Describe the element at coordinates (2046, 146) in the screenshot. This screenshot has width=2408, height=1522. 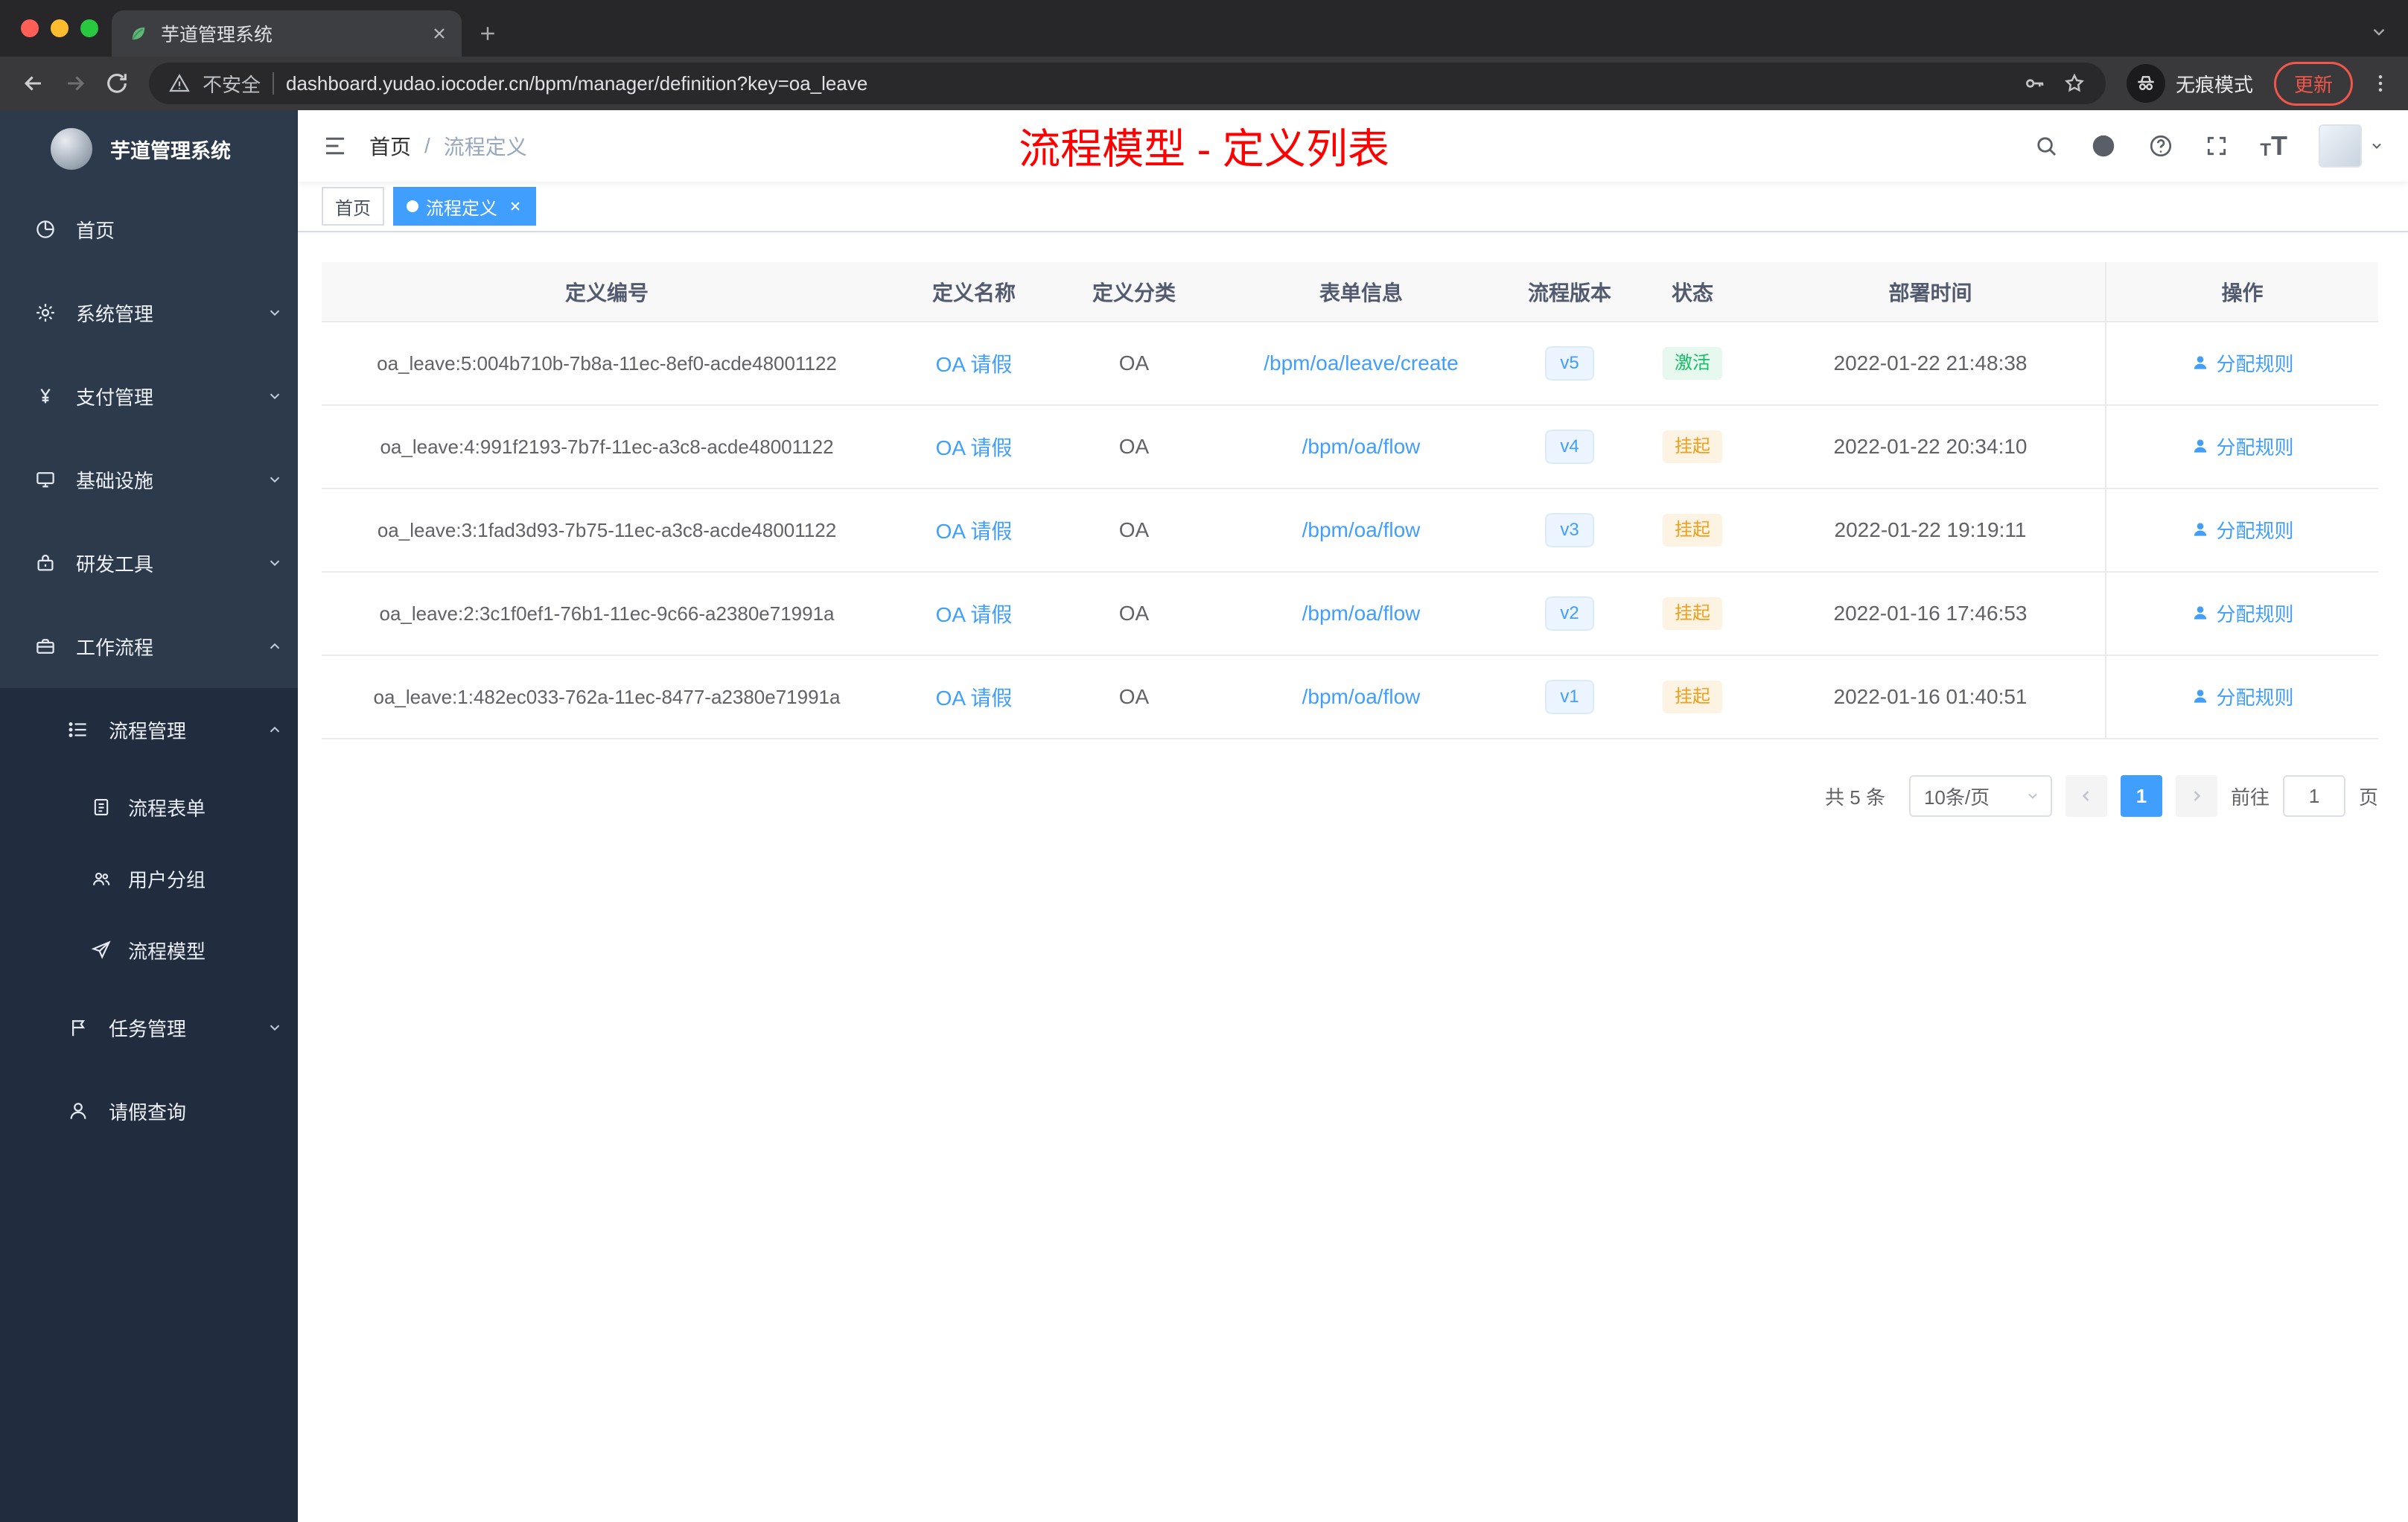
I see `search-icon` at that location.